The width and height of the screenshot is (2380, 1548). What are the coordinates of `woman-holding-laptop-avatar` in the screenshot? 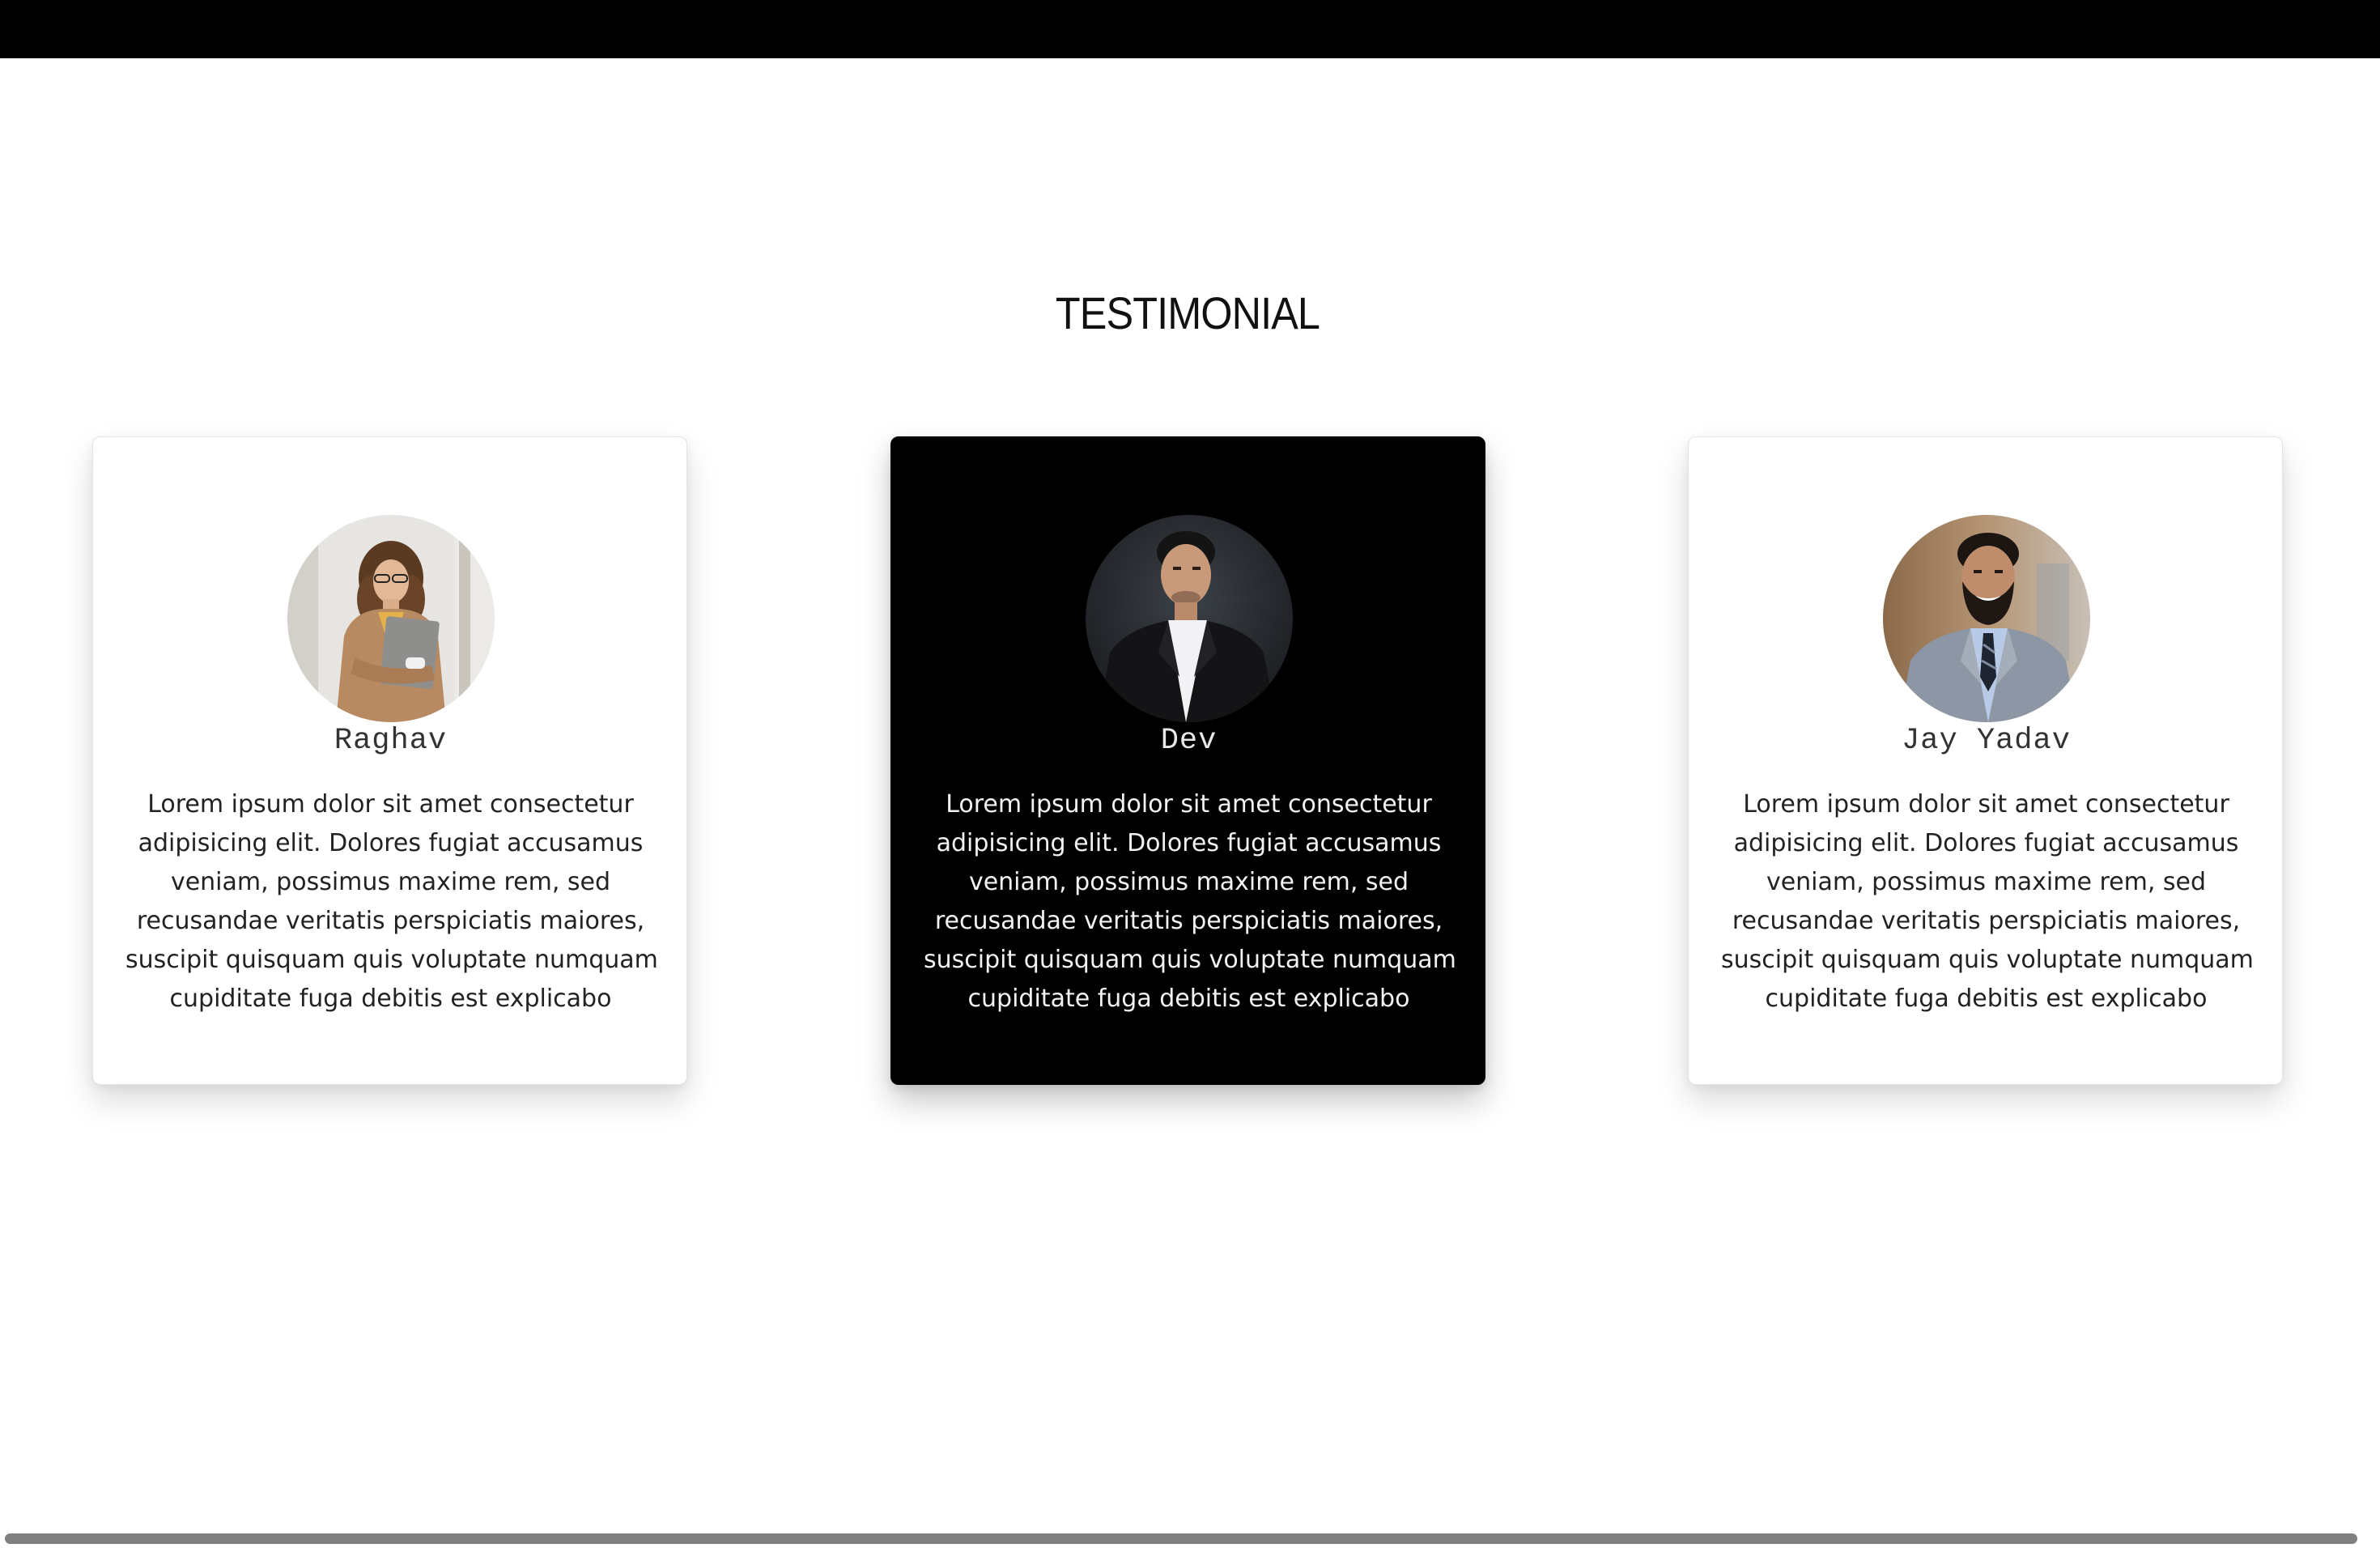 It's located at (391, 618).